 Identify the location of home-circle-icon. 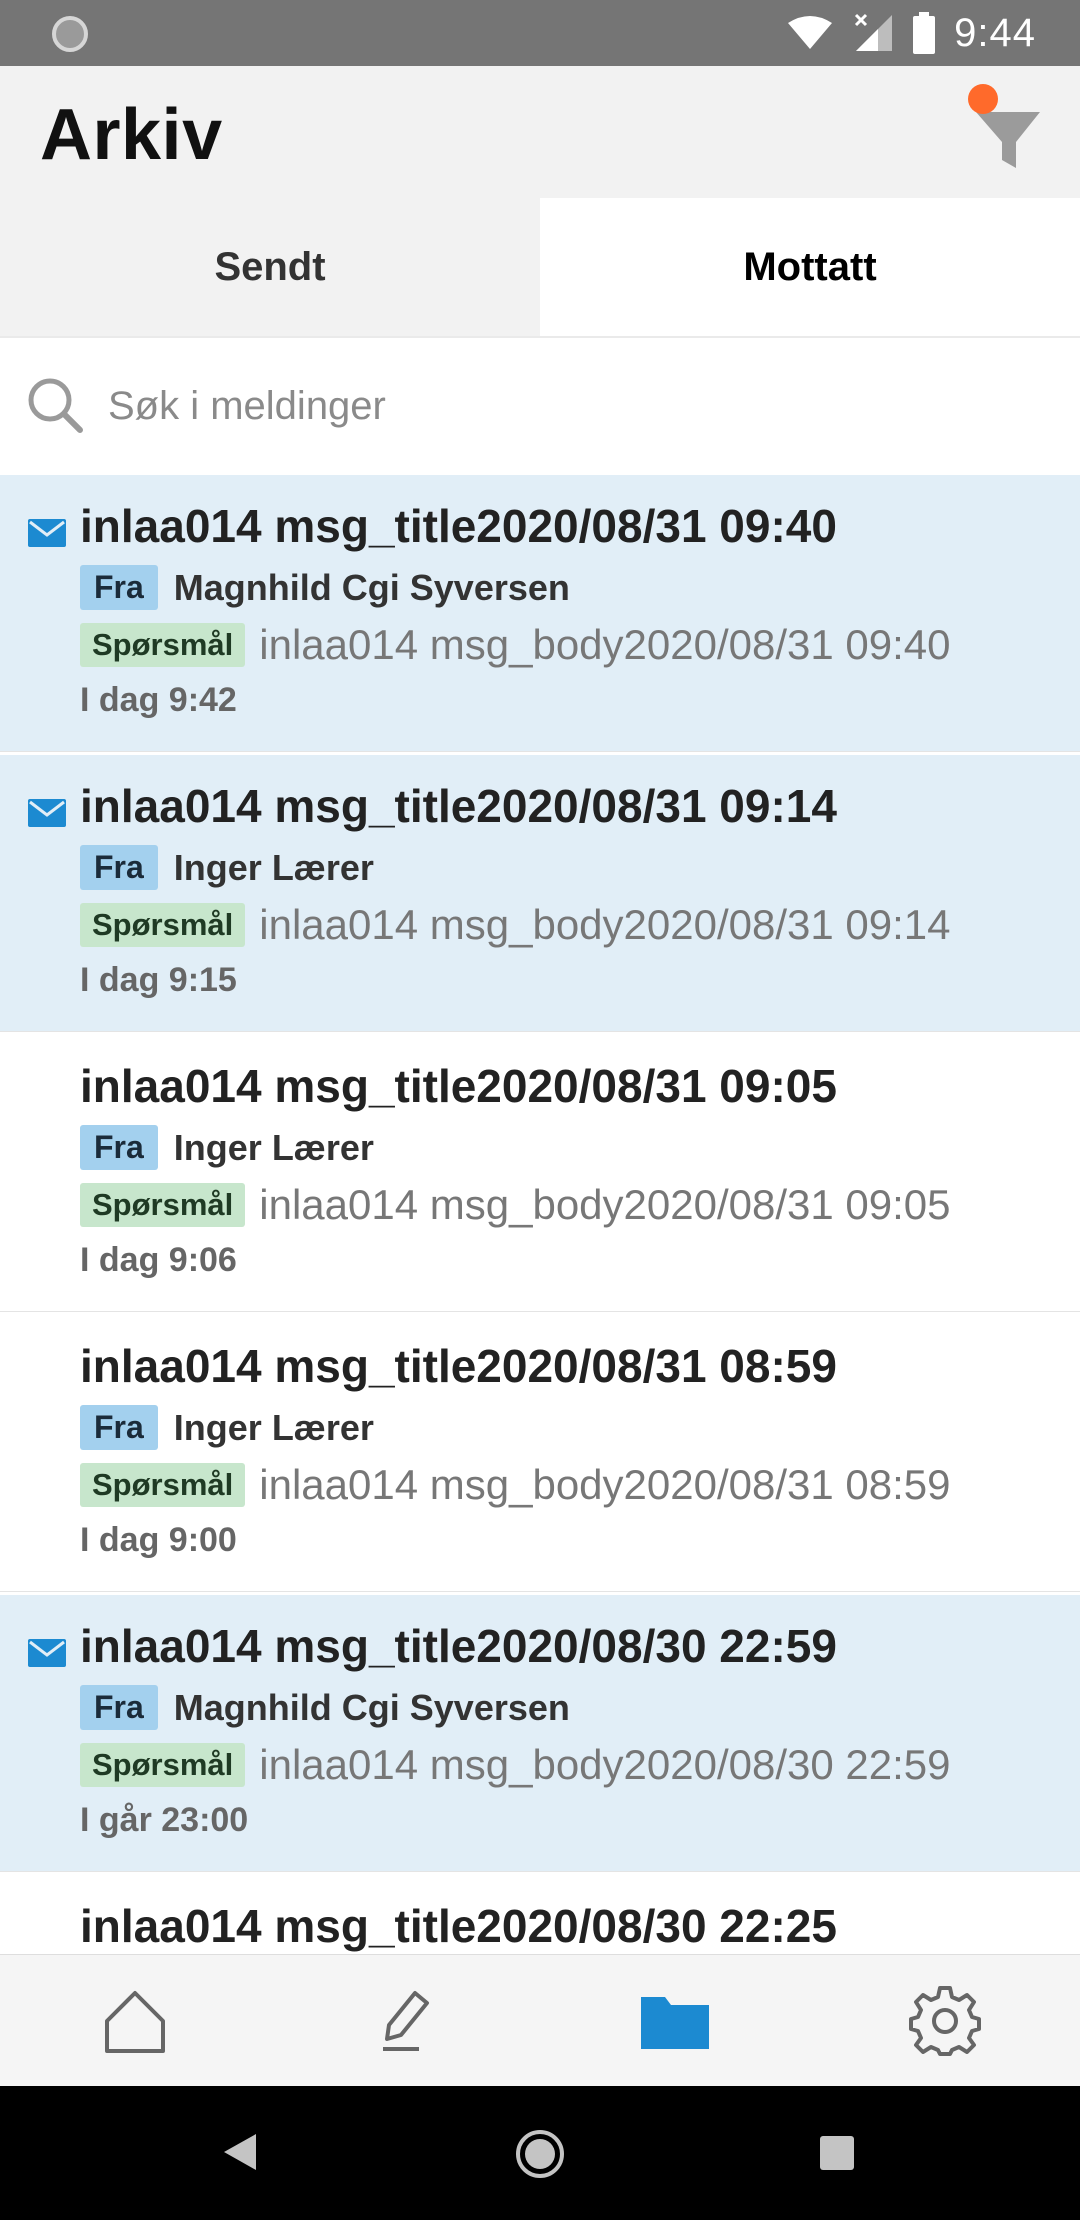
(540, 2154).